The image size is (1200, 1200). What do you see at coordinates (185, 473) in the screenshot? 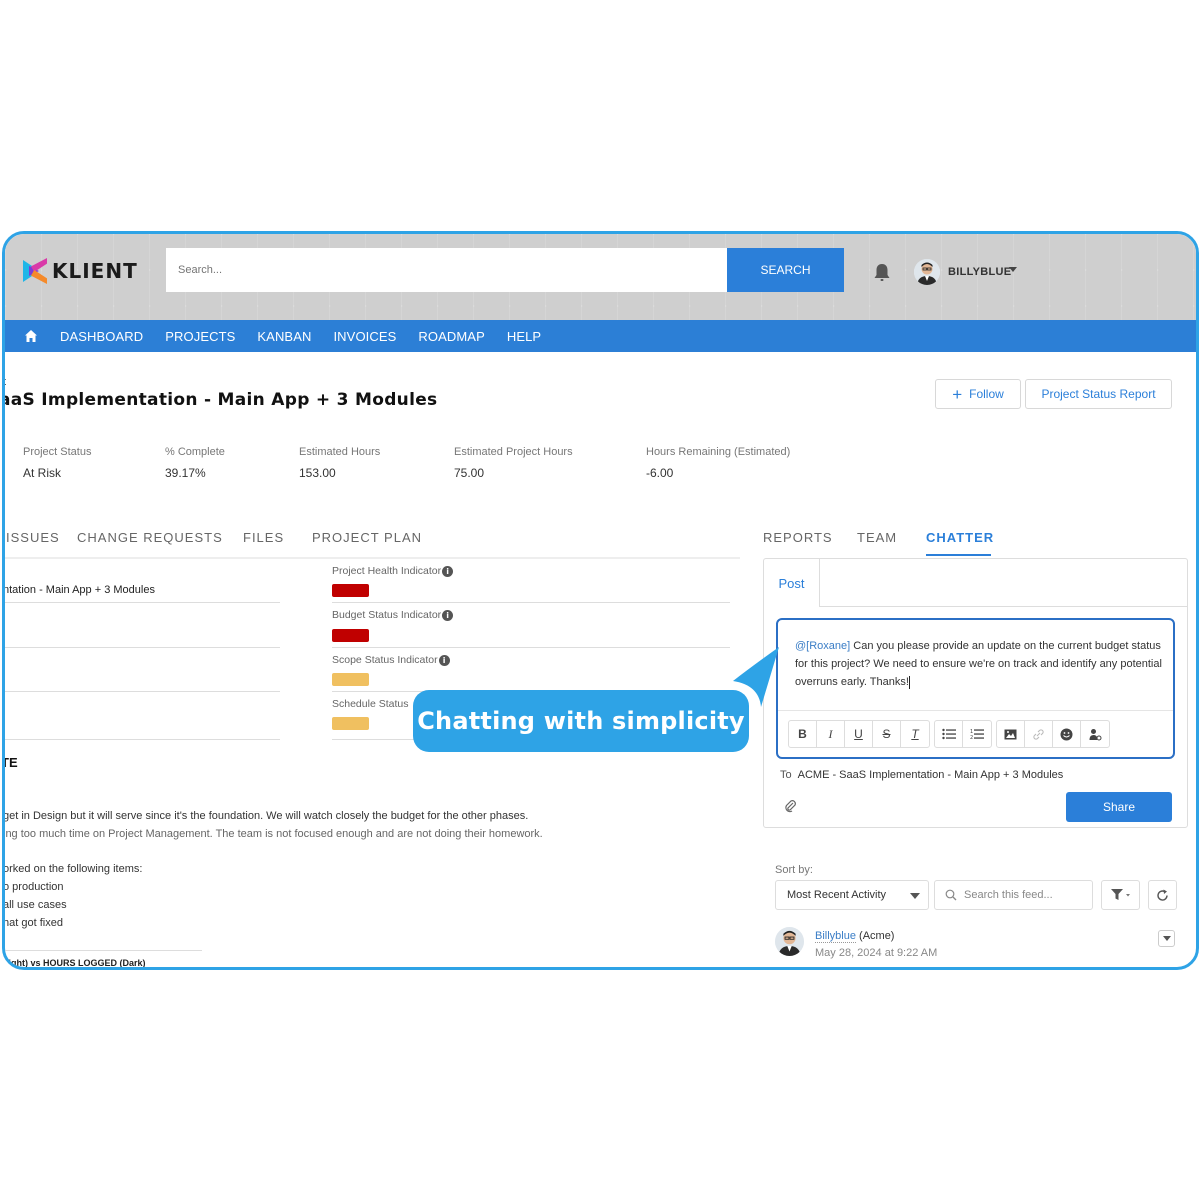
I see `stat-value: 39.17%` at bounding box center [185, 473].